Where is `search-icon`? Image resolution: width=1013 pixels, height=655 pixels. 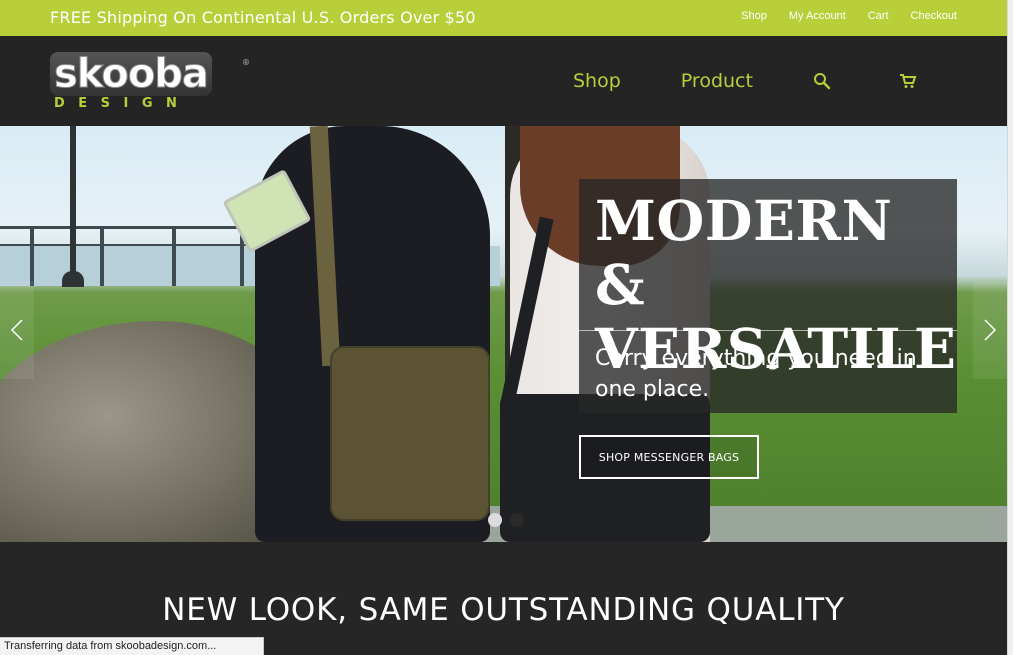
search-icon is located at coordinates (822, 81).